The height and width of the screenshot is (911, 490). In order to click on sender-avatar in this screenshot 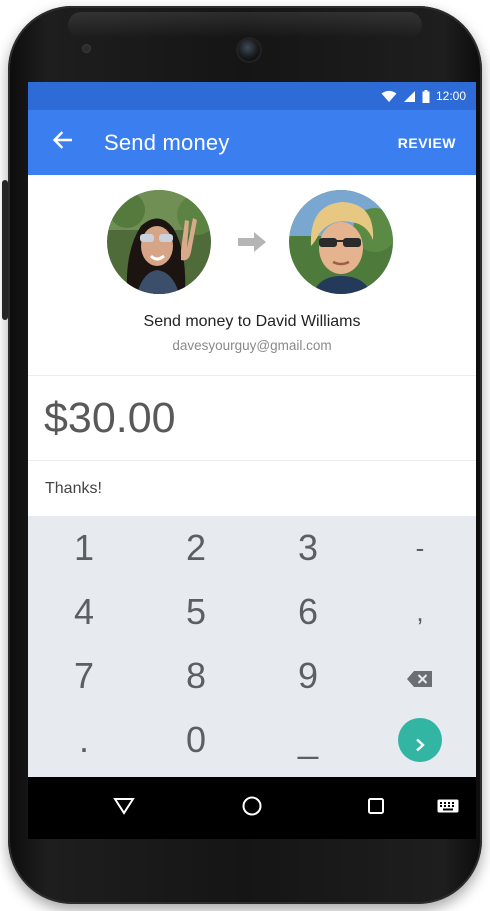, I will do `click(159, 242)`.